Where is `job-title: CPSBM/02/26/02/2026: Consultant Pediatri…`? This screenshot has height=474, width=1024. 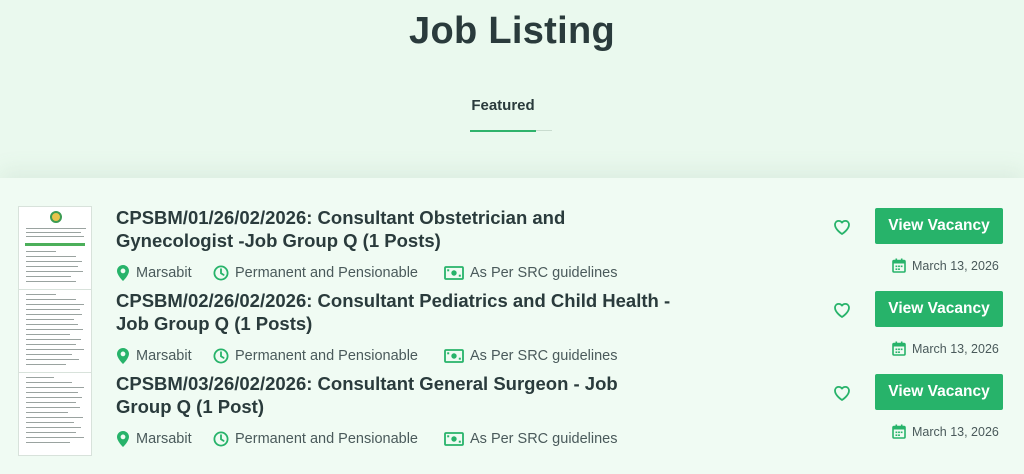 job-title: CPSBM/02/26/02/2026: Consultant Pediatri… is located at coordinates (396, 312).